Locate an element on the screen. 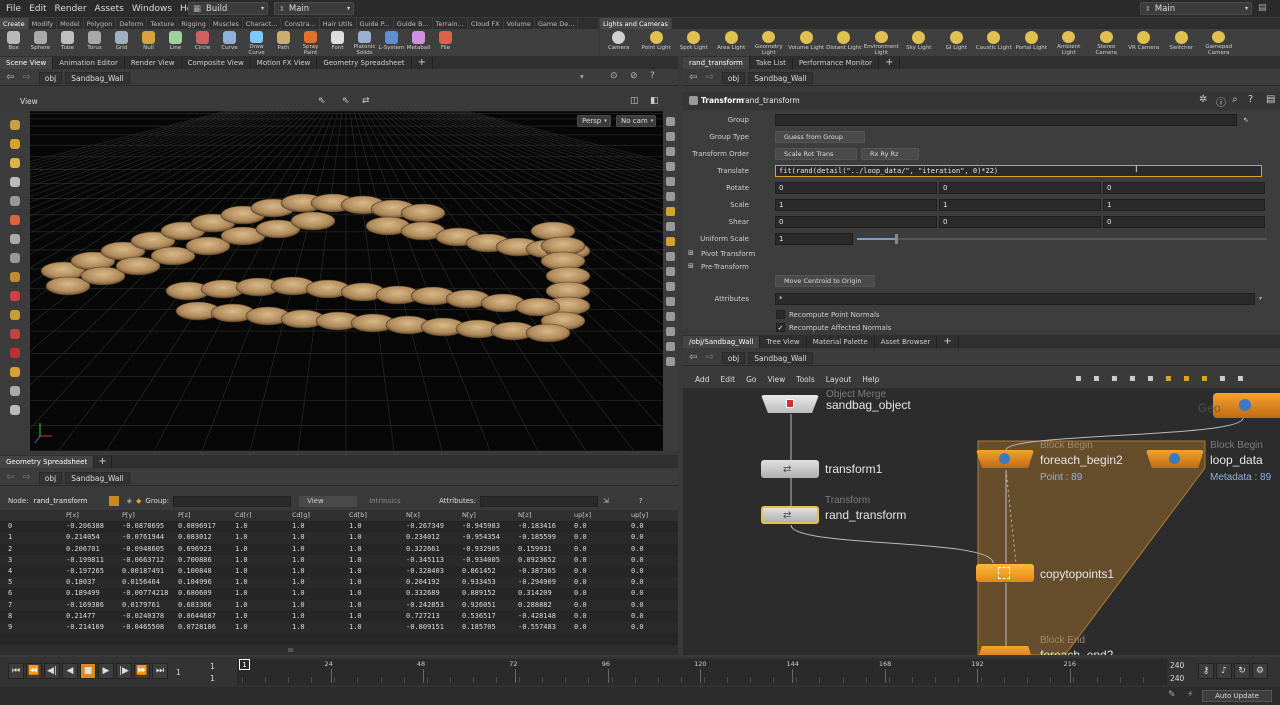 The image size is (1280, 705). path-dropdown-icon: ▾ is located at coordinates (582, 76).